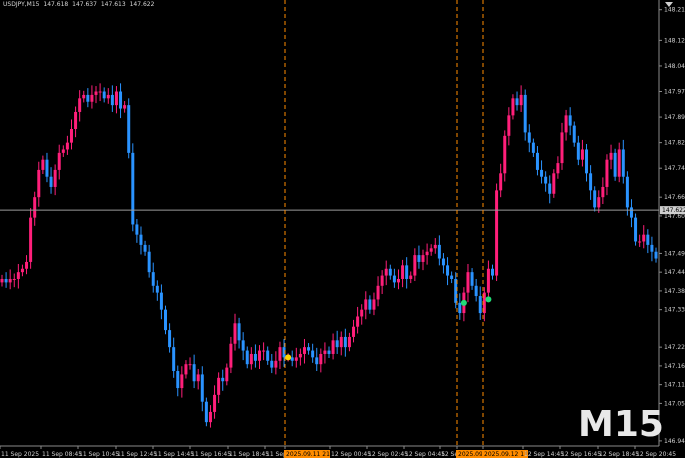 Image resolution: width=685 pixels, height=458 pixels. I want to click on price-tick-label: 148.120, so click(674, 40).